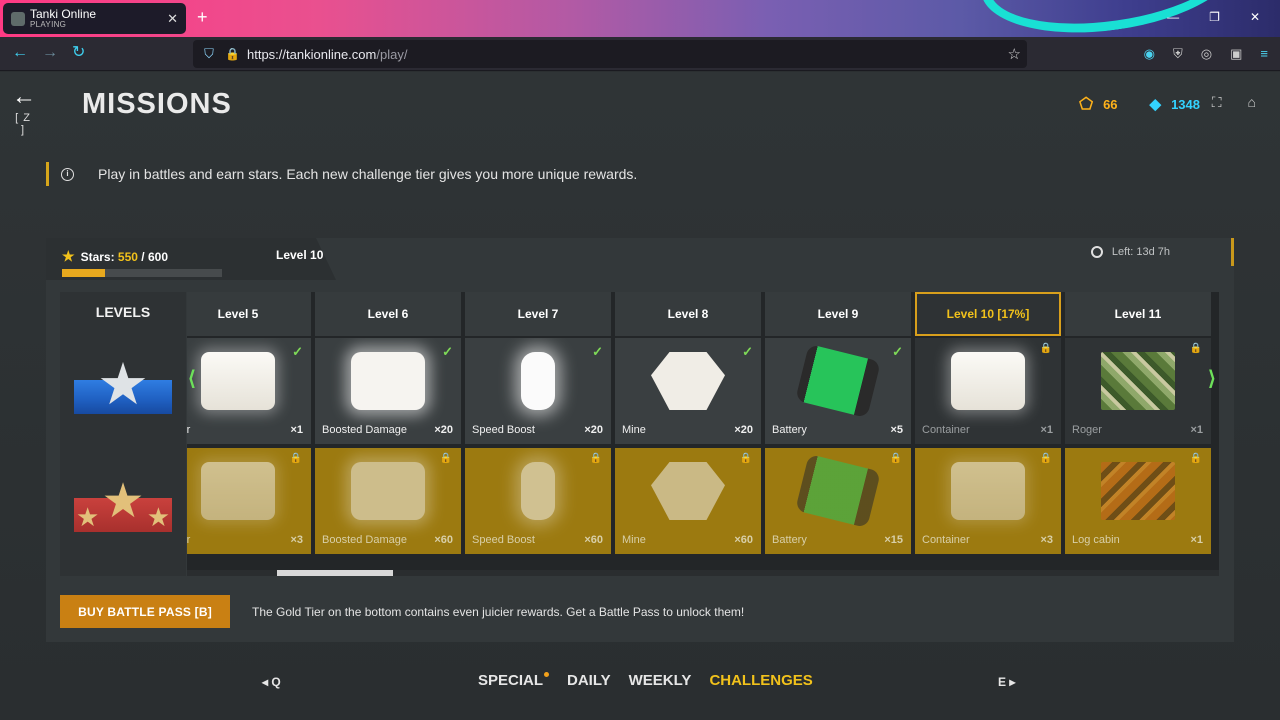 This screenshot has width=1280, height=720. I want to click on stars-progress-text: ★ Stars: 550 / 600, so click(115, 256).